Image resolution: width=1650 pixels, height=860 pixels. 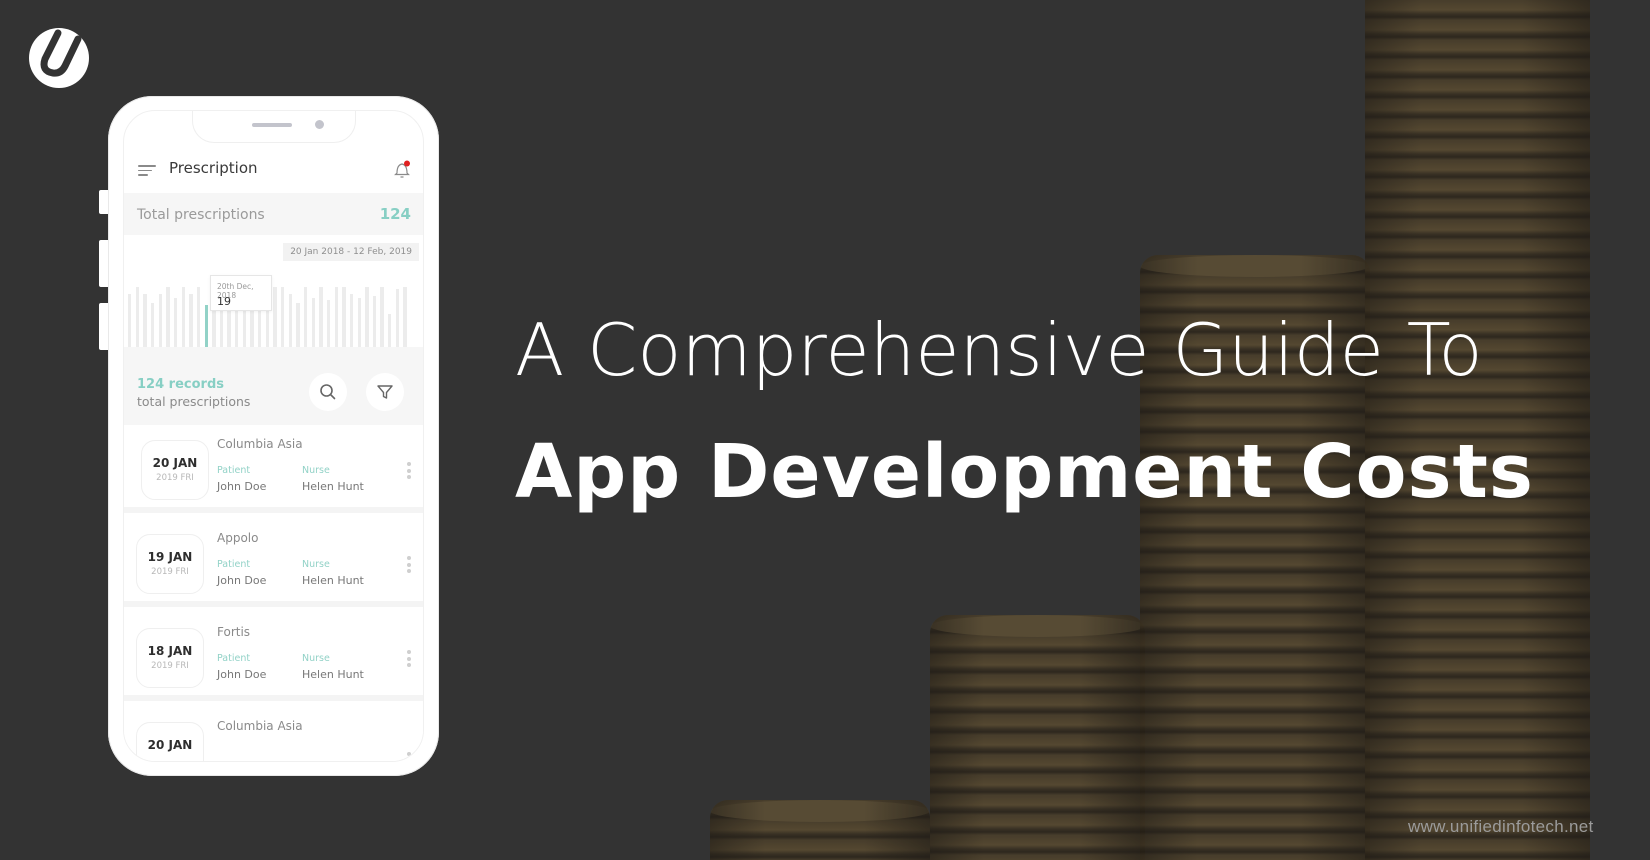 I want to click on search-icon, so click(x=328, y=392).